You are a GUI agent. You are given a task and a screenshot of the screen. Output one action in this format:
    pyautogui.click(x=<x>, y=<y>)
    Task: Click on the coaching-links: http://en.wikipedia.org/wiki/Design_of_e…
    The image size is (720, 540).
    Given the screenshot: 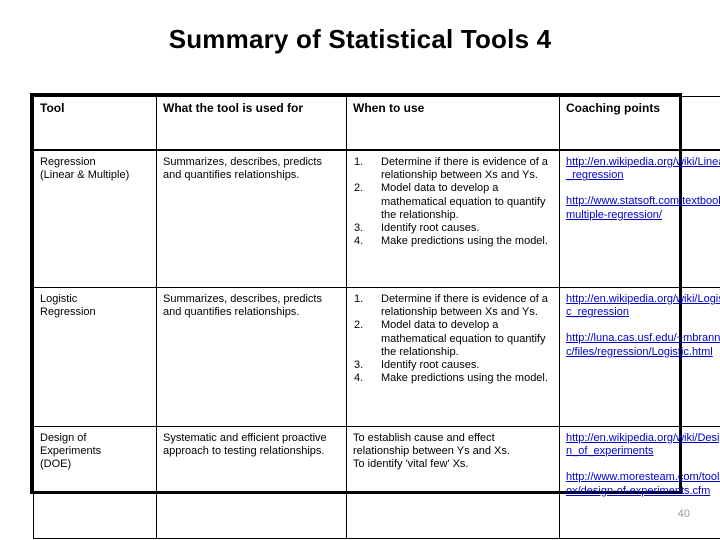 What is the action you would take?
    pyautogui.click(x=643, y=465)
    